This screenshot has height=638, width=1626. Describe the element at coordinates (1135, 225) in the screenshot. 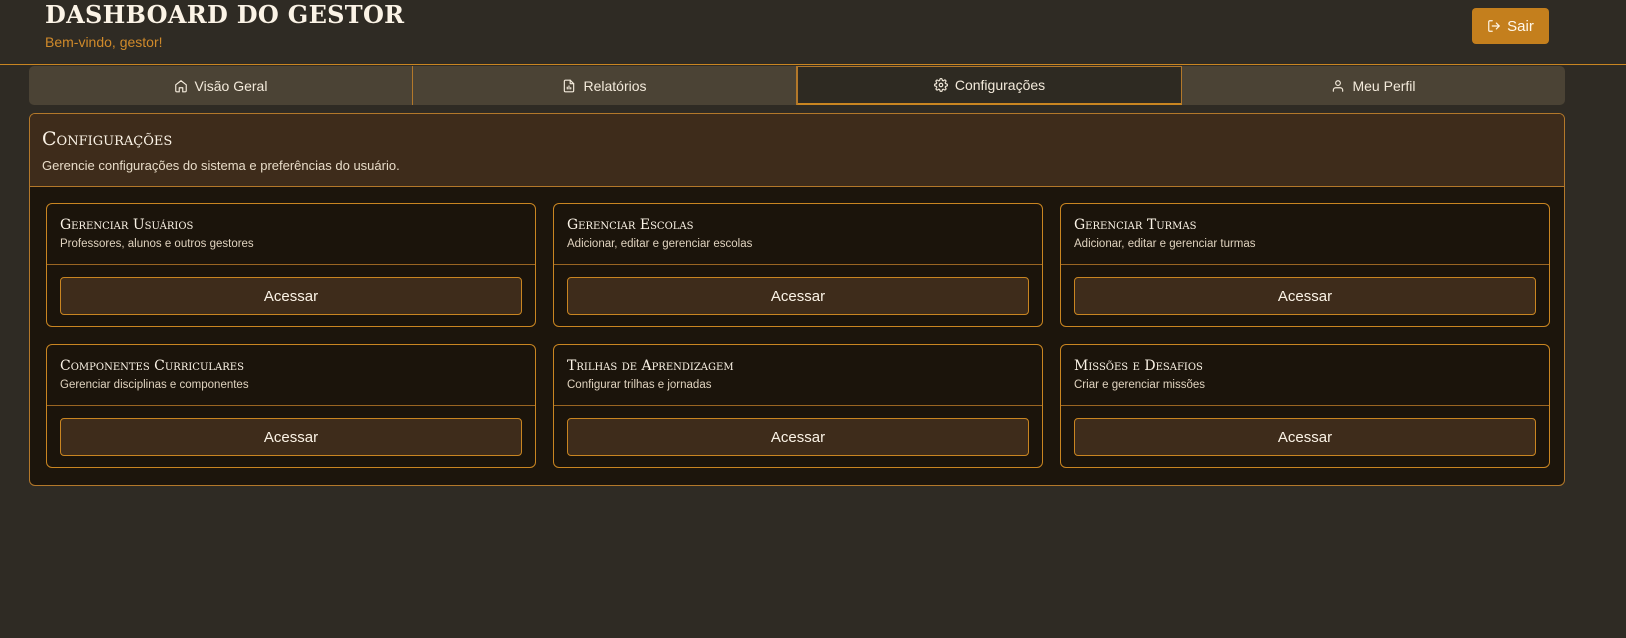

I see `card-title: Gerenciar Turmas` at that location.